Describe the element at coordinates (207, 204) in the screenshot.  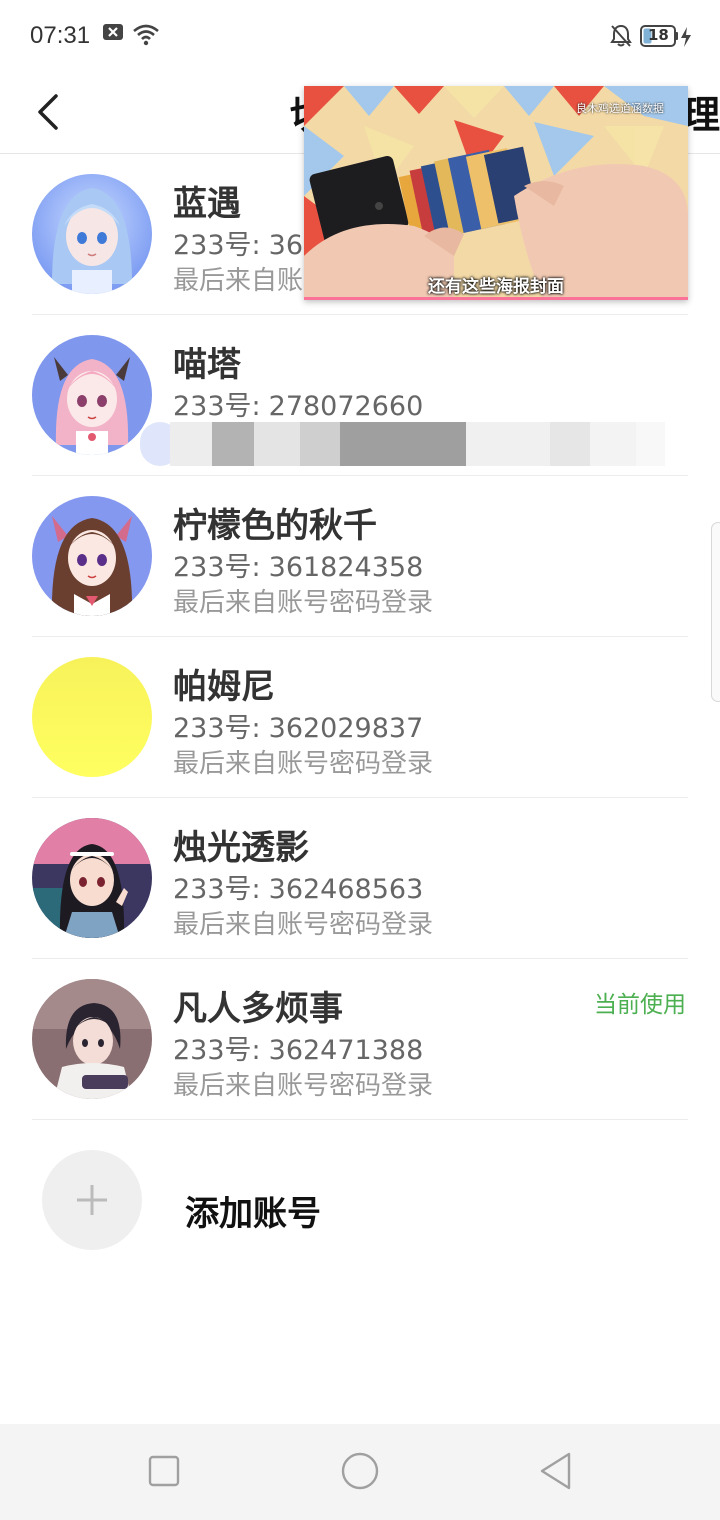
I see `account-name: 蓝遇` at that location.